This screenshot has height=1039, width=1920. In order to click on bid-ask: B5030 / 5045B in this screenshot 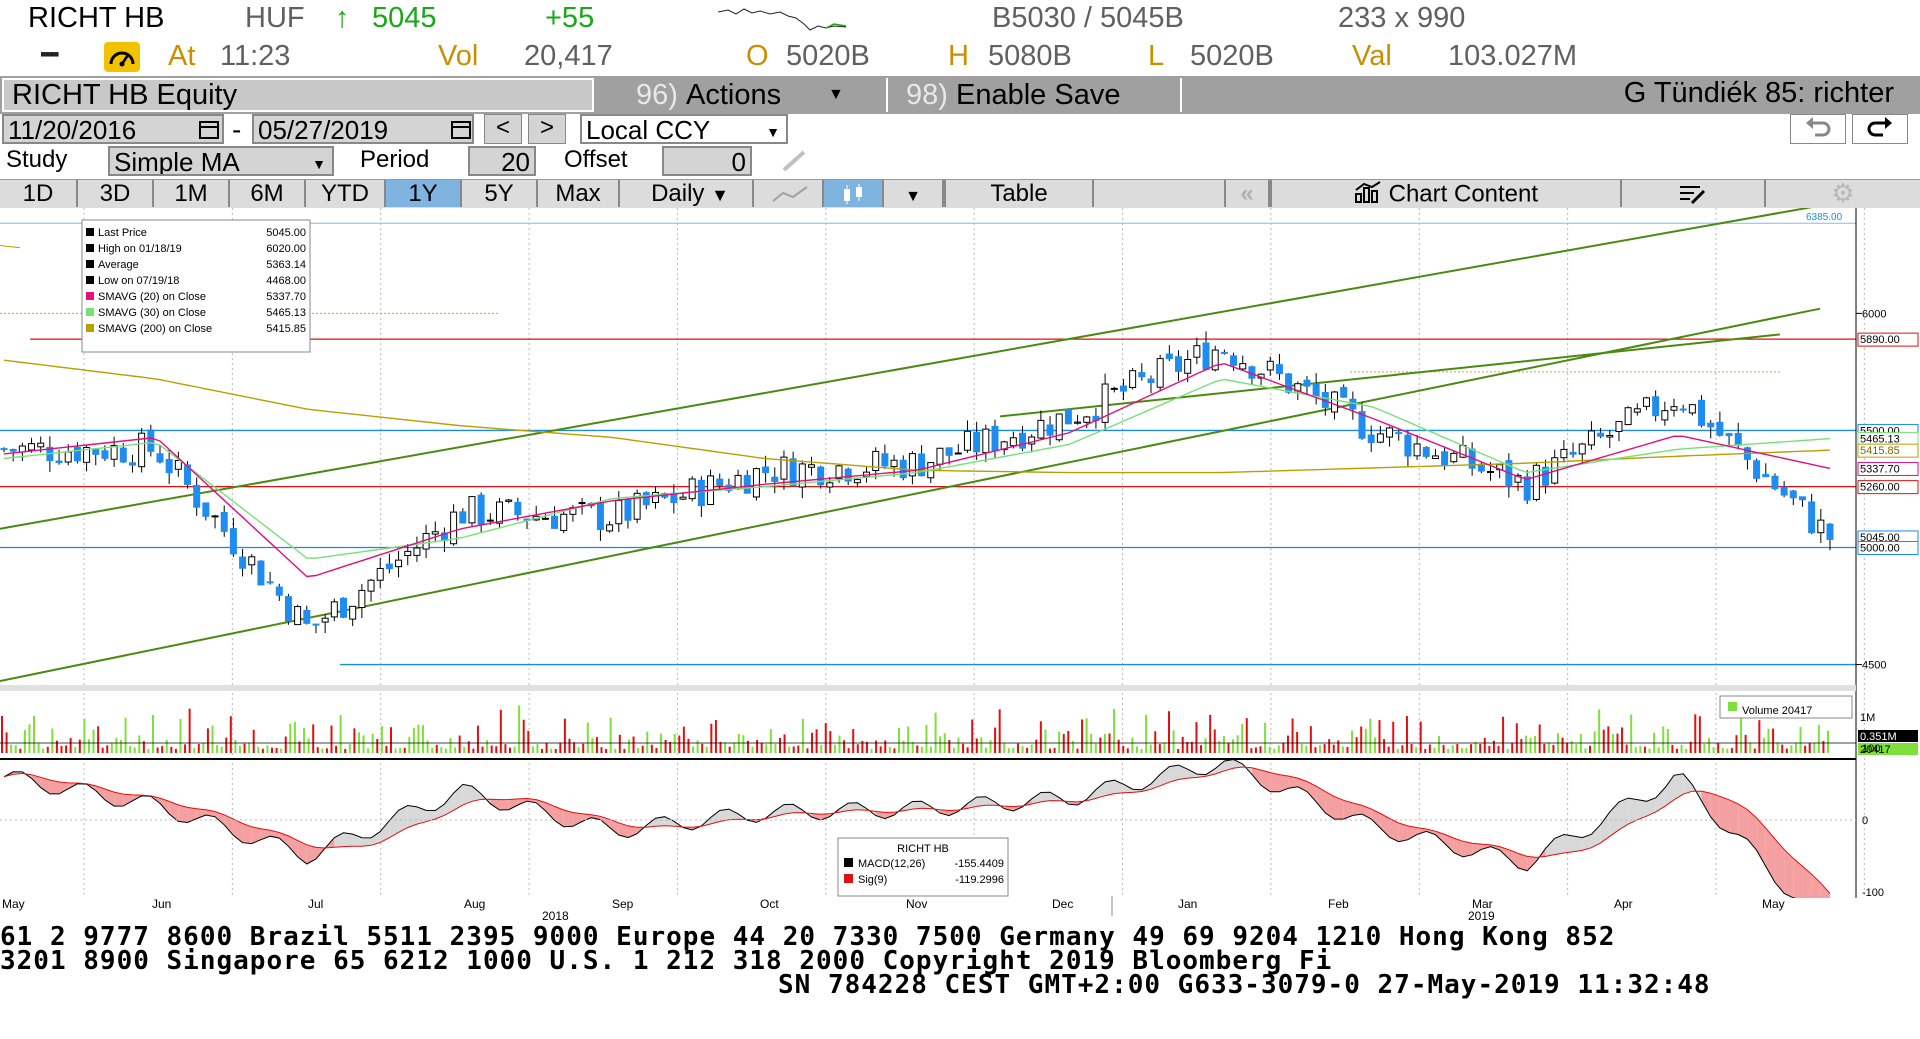, I will do `click(1088, 18)`.